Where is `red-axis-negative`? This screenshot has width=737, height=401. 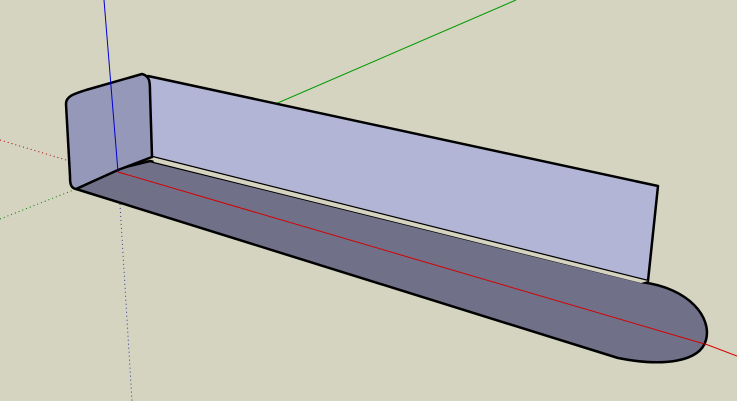 red-axis-negative is located at coordinates (38, 151).